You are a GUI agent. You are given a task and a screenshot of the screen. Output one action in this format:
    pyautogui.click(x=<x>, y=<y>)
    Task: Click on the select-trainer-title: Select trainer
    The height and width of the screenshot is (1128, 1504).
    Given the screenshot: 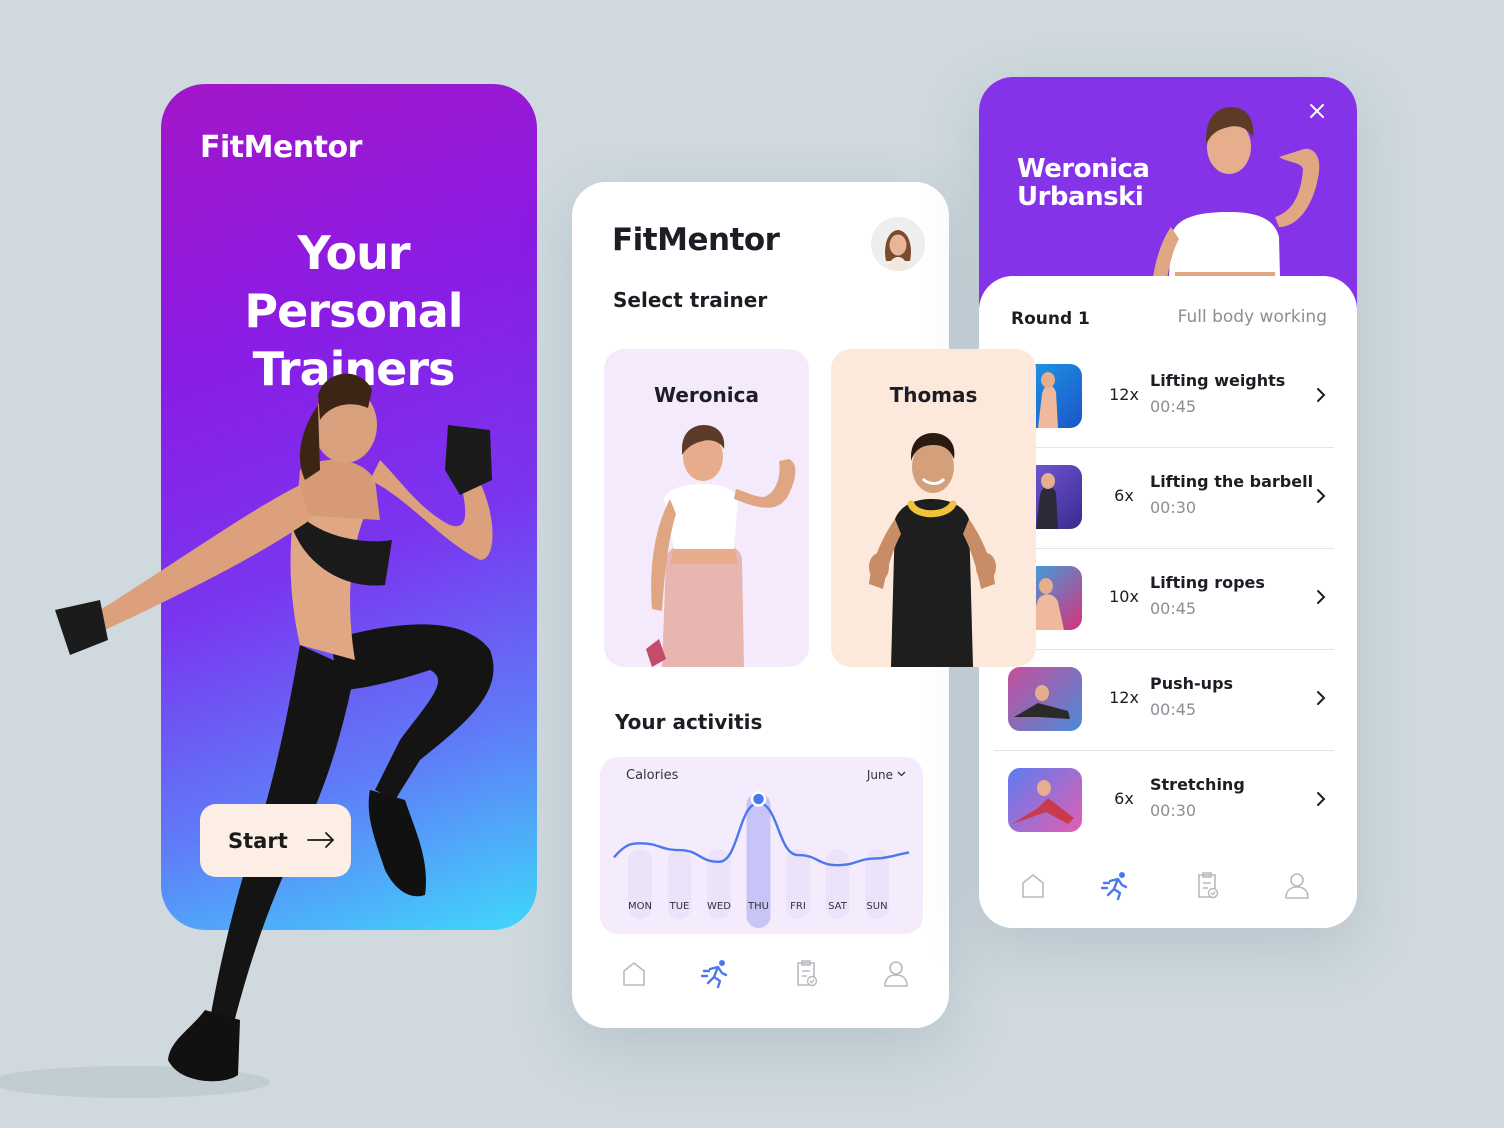 What is the action you would take?
    pyautogui.click(x=690, y=300)
    